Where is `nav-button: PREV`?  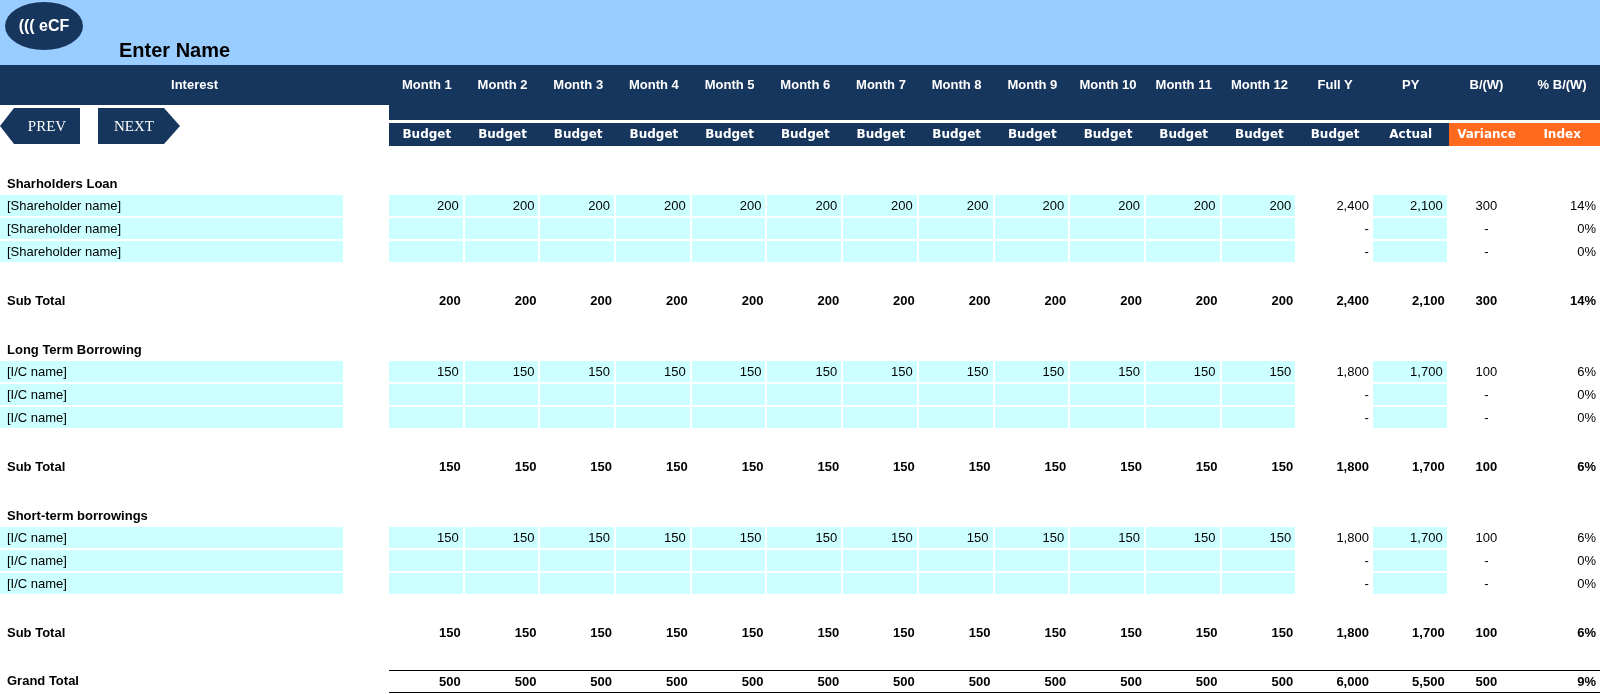 nav-button: PREV is located at coordinates (40, 126).